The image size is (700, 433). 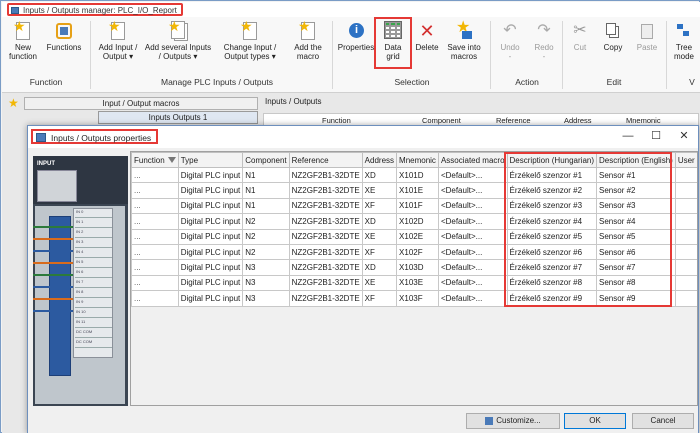 I want to click on functions-button: Functions, so click(x=64, y=36).